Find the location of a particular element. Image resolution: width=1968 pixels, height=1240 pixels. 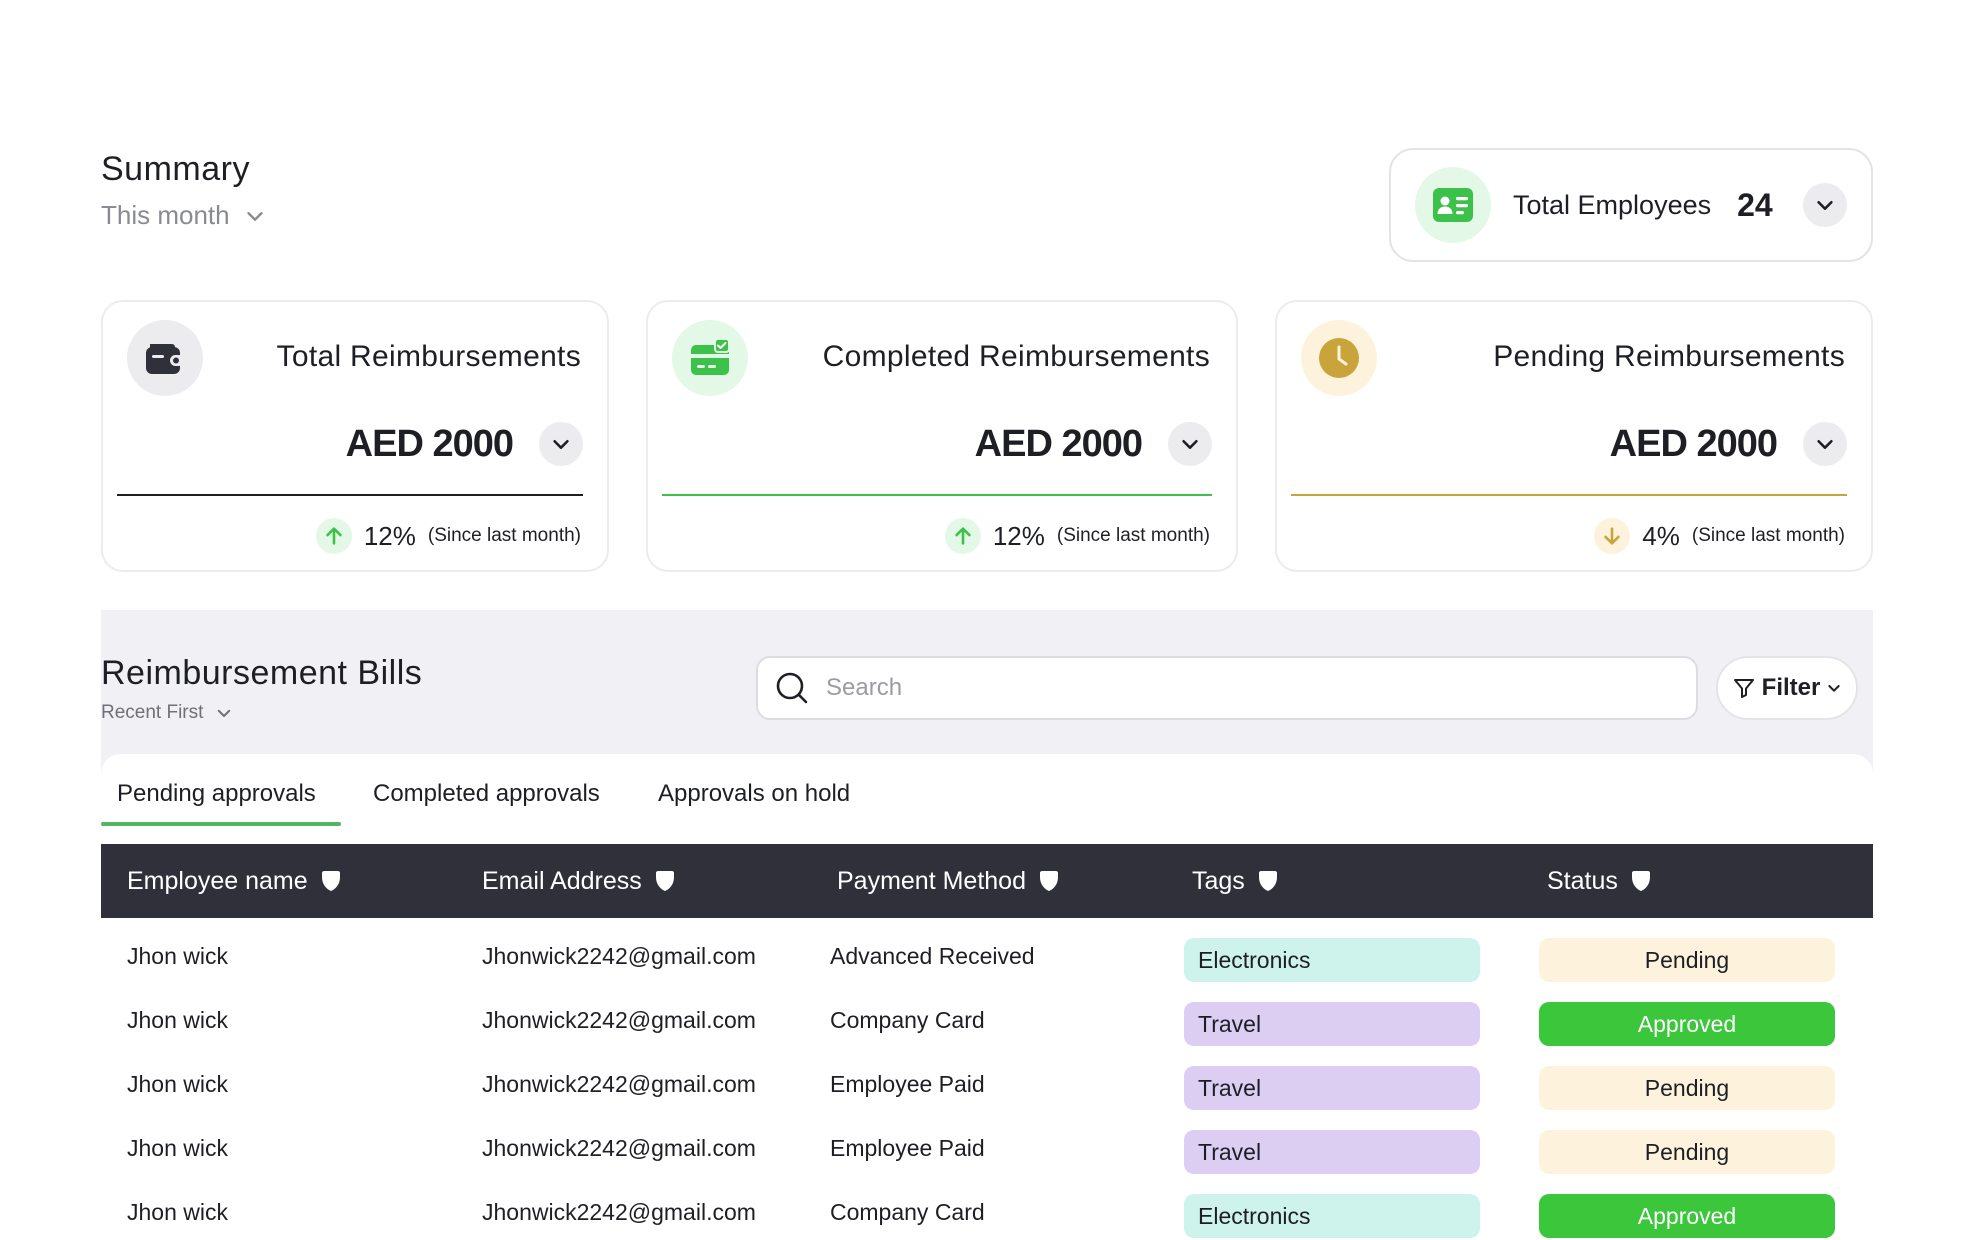

filter-button: Filter is located at coordinates (1787, 688).